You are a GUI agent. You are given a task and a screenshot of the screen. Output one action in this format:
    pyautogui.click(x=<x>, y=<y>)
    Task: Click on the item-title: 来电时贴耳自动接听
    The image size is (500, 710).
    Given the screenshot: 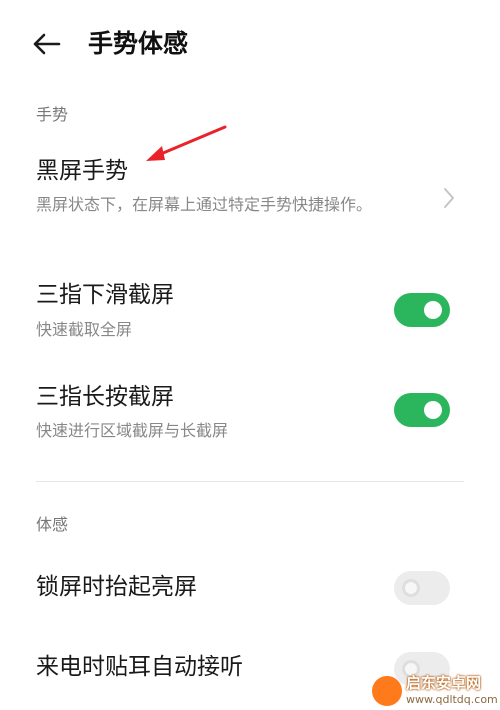 What is the action you would take?
    pyautogui.click(x=139, y=667)
    